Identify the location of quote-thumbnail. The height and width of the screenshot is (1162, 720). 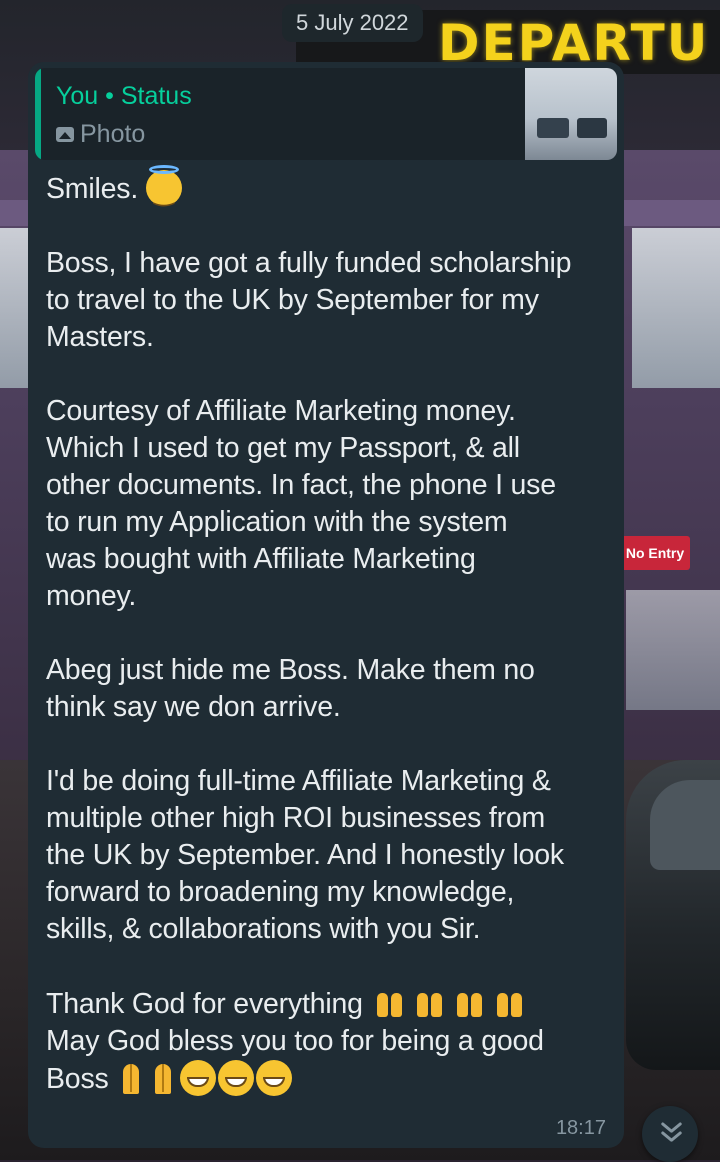
(571, 114).